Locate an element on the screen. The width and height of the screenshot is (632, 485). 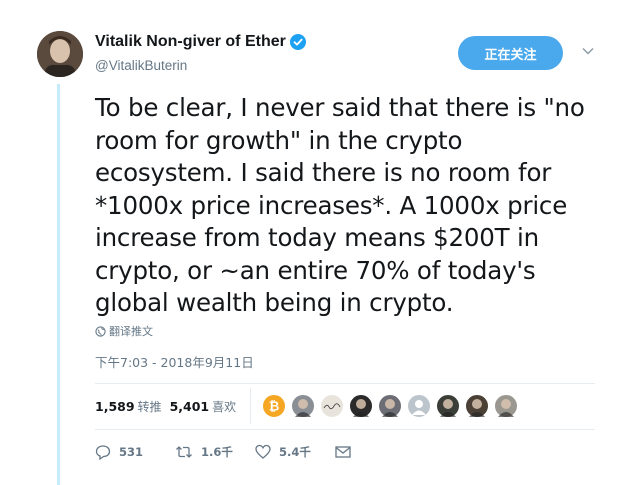
retweet-action: 1.6千 is located at coordinates (215, 452).